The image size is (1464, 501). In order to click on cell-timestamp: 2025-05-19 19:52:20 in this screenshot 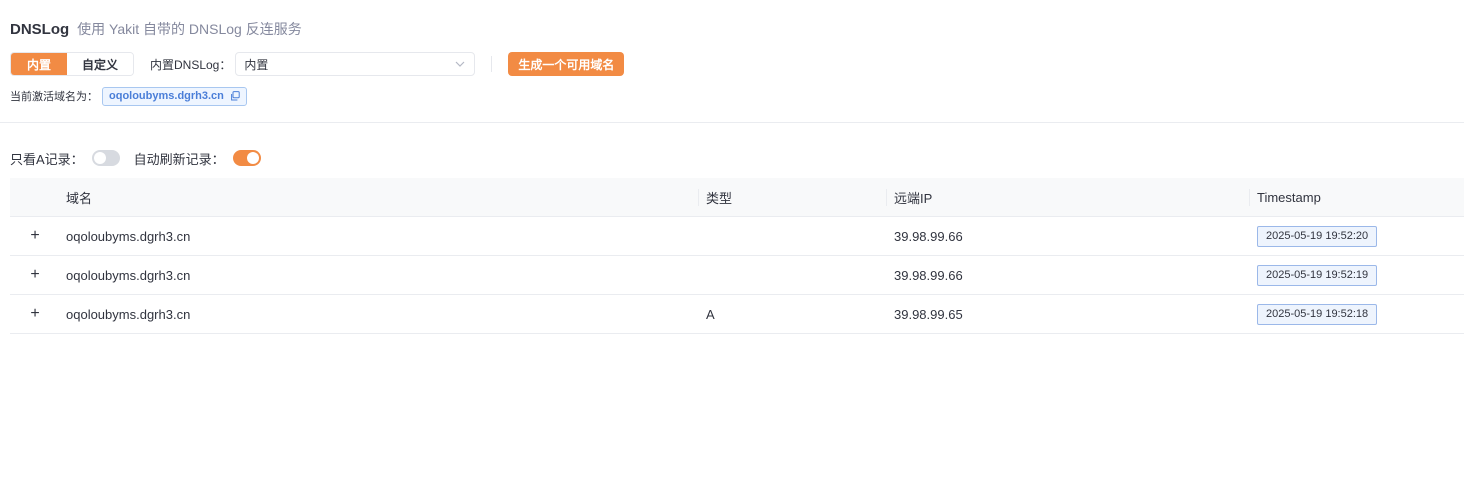, I will do `click(1356, 236)`.